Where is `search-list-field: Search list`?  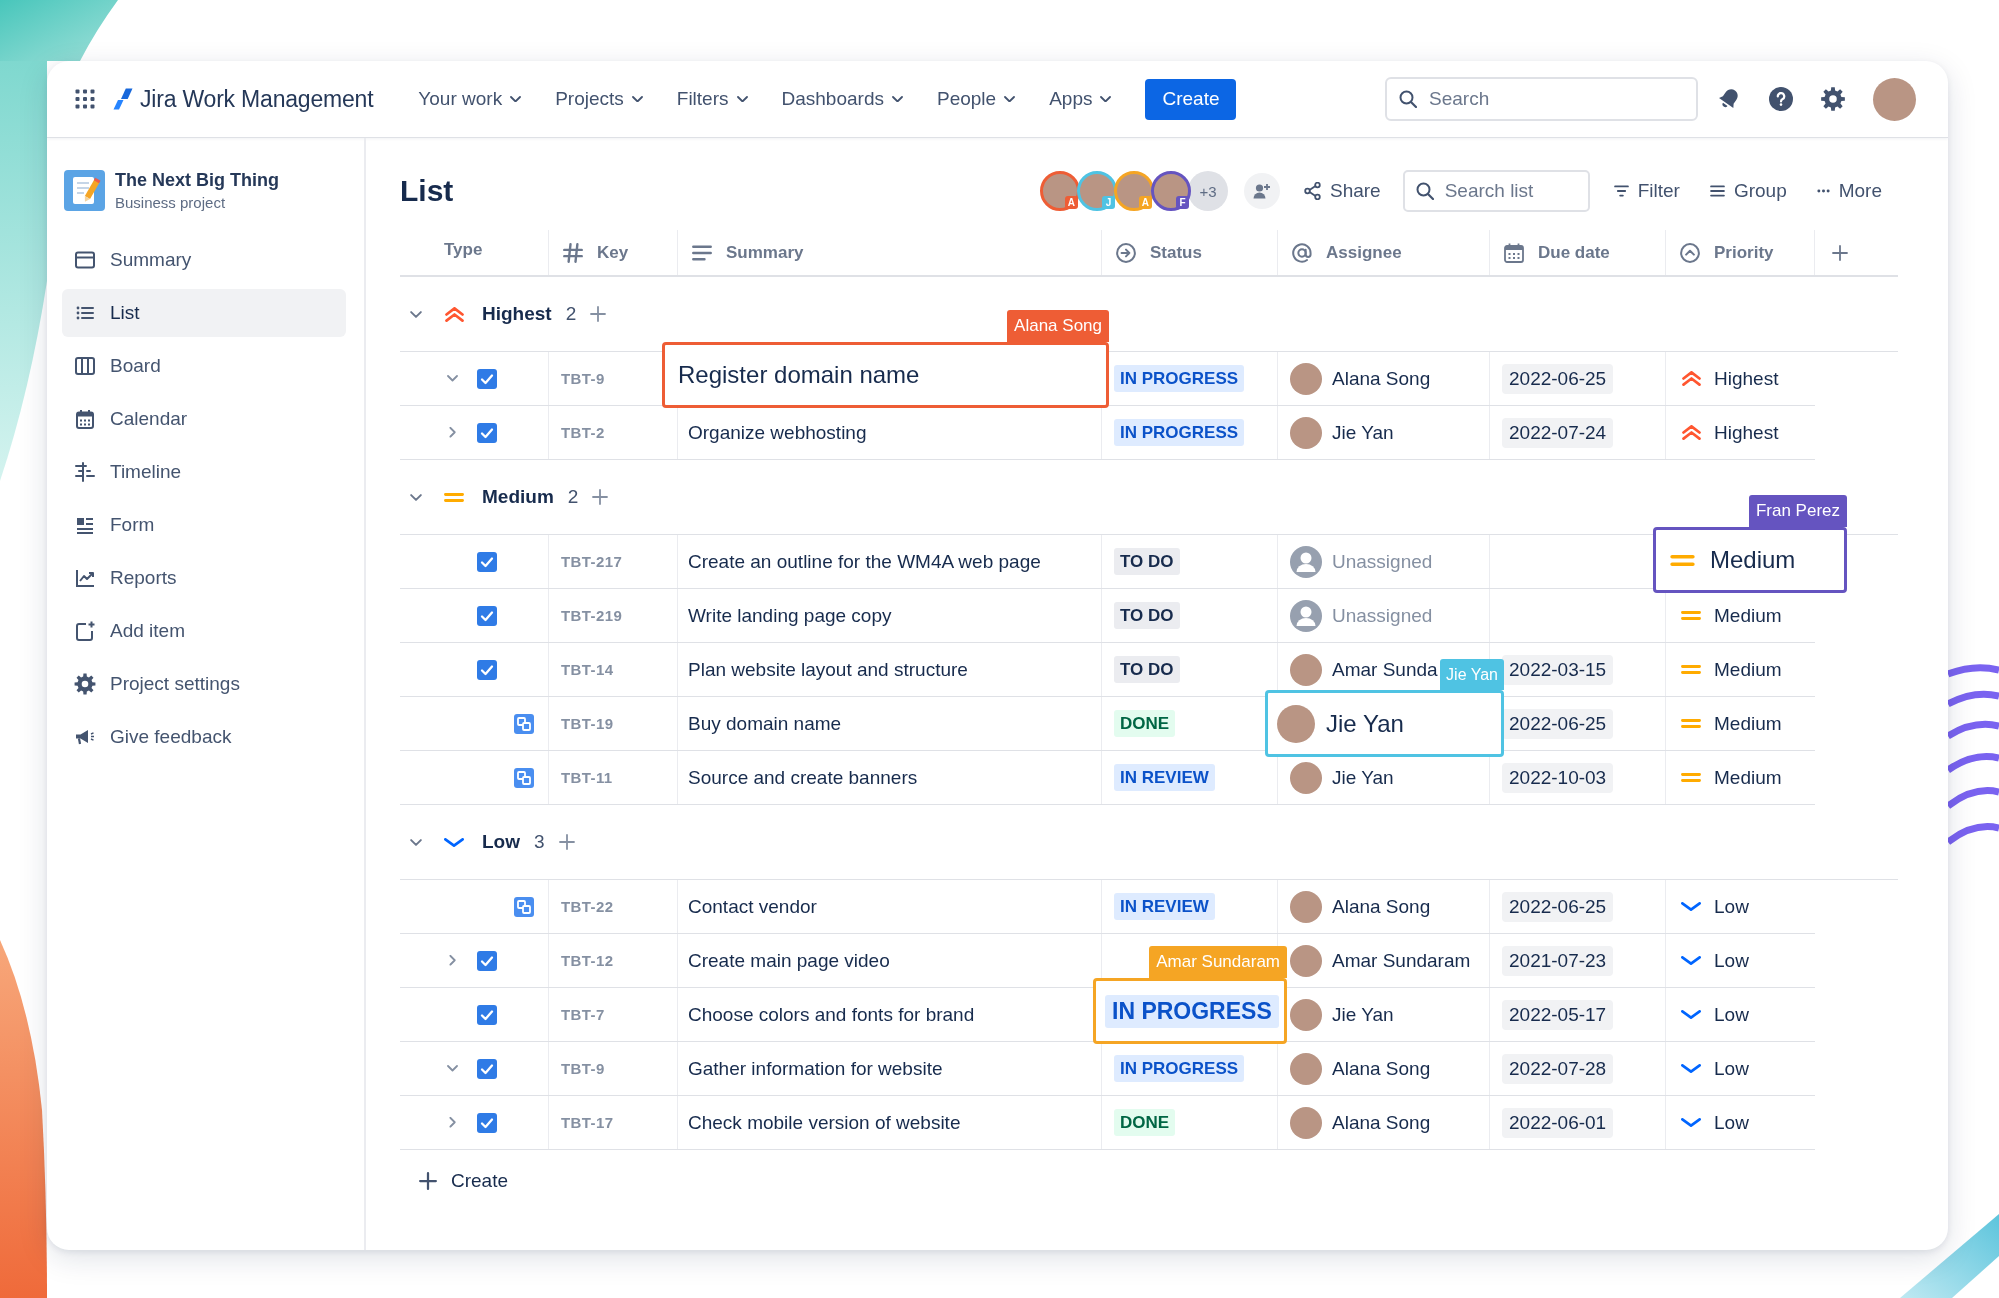
search-list-field: Search list is located at coordinates (1496, 191).